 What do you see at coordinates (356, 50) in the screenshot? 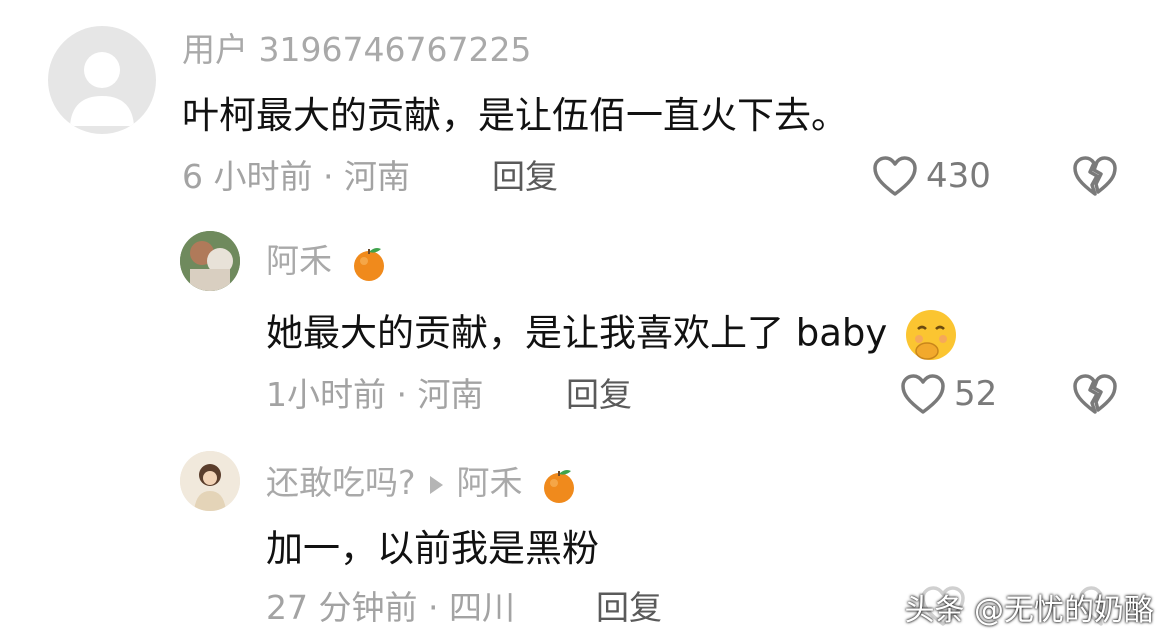
I see `comment-username: 用户 3196746767225` at bounding box center [356, 50].